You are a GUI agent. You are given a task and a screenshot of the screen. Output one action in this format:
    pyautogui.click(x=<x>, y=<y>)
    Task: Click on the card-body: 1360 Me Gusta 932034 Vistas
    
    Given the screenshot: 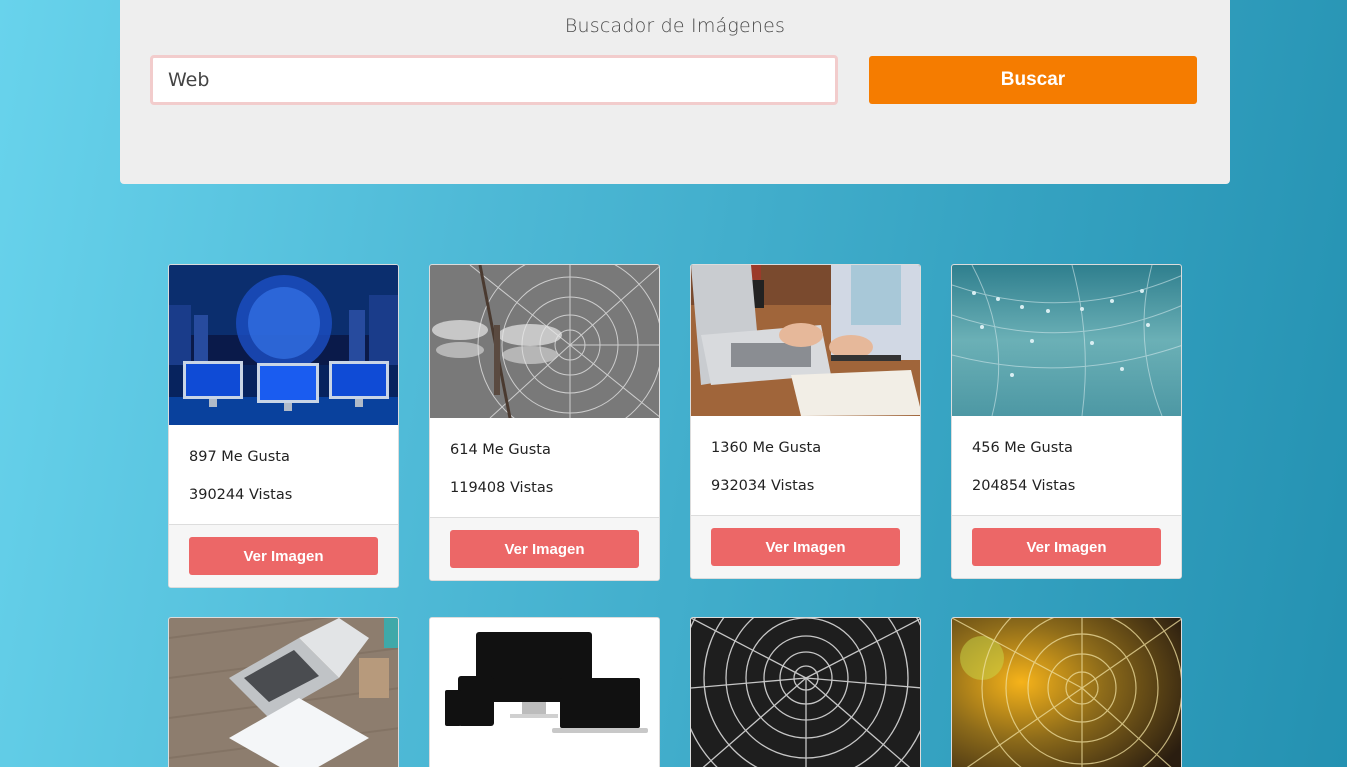 What is the action you would take?
    pyautogui.click(x=805, y=465)
    